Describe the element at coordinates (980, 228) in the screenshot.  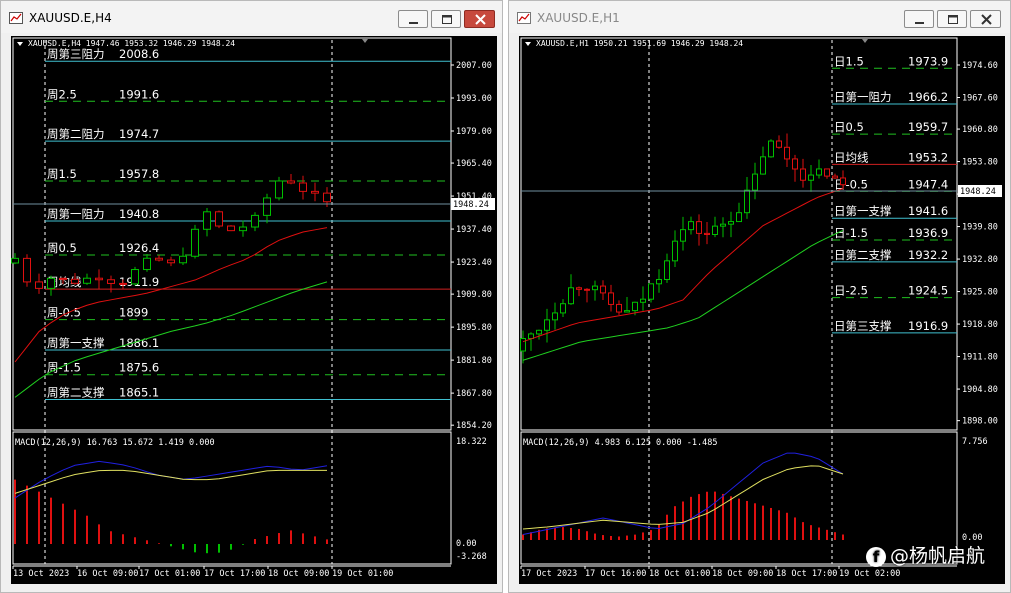
I see `price-tick-label: 1939.80` at that location.